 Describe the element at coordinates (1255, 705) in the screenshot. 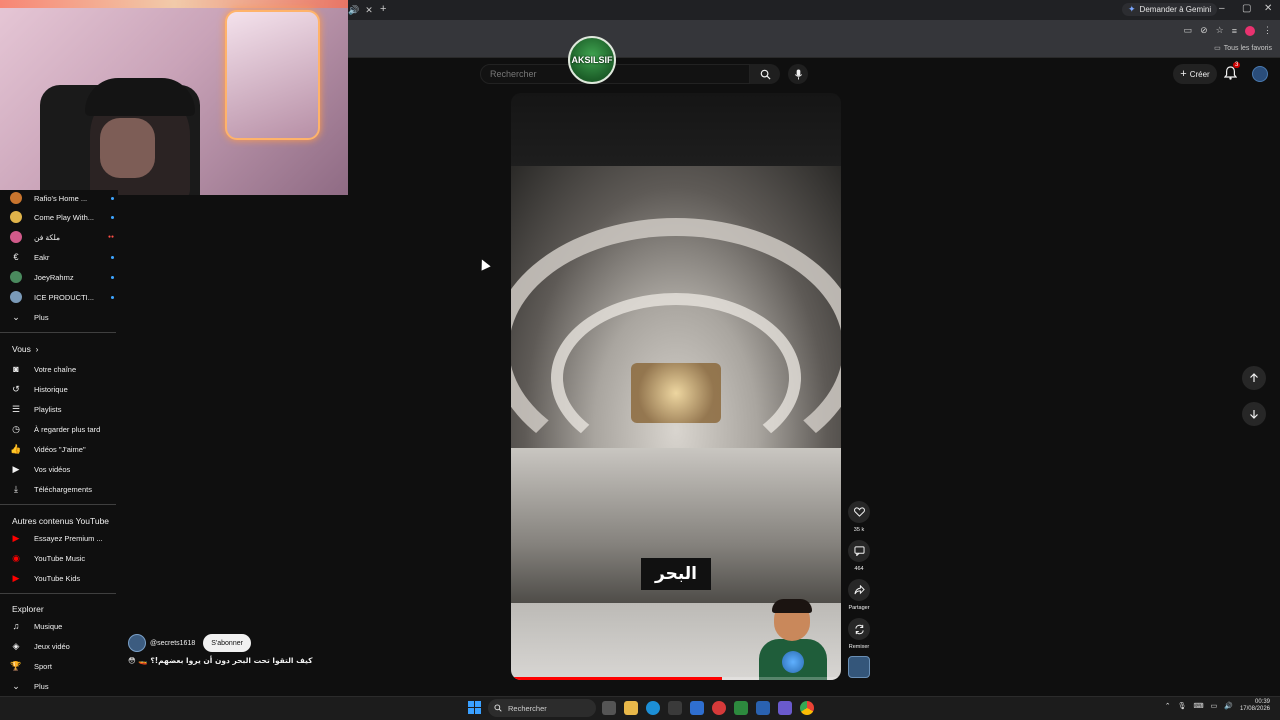

I see `clock: 00:39 17/08/2026` at that location.